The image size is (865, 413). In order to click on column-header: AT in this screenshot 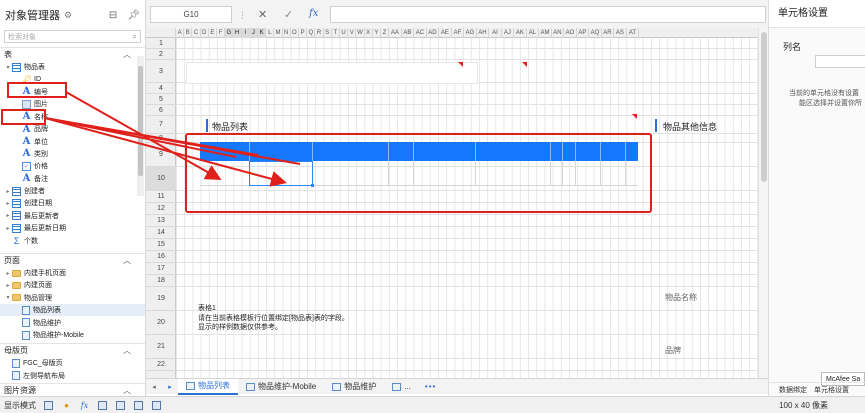, I will do `click(633, 33)`.